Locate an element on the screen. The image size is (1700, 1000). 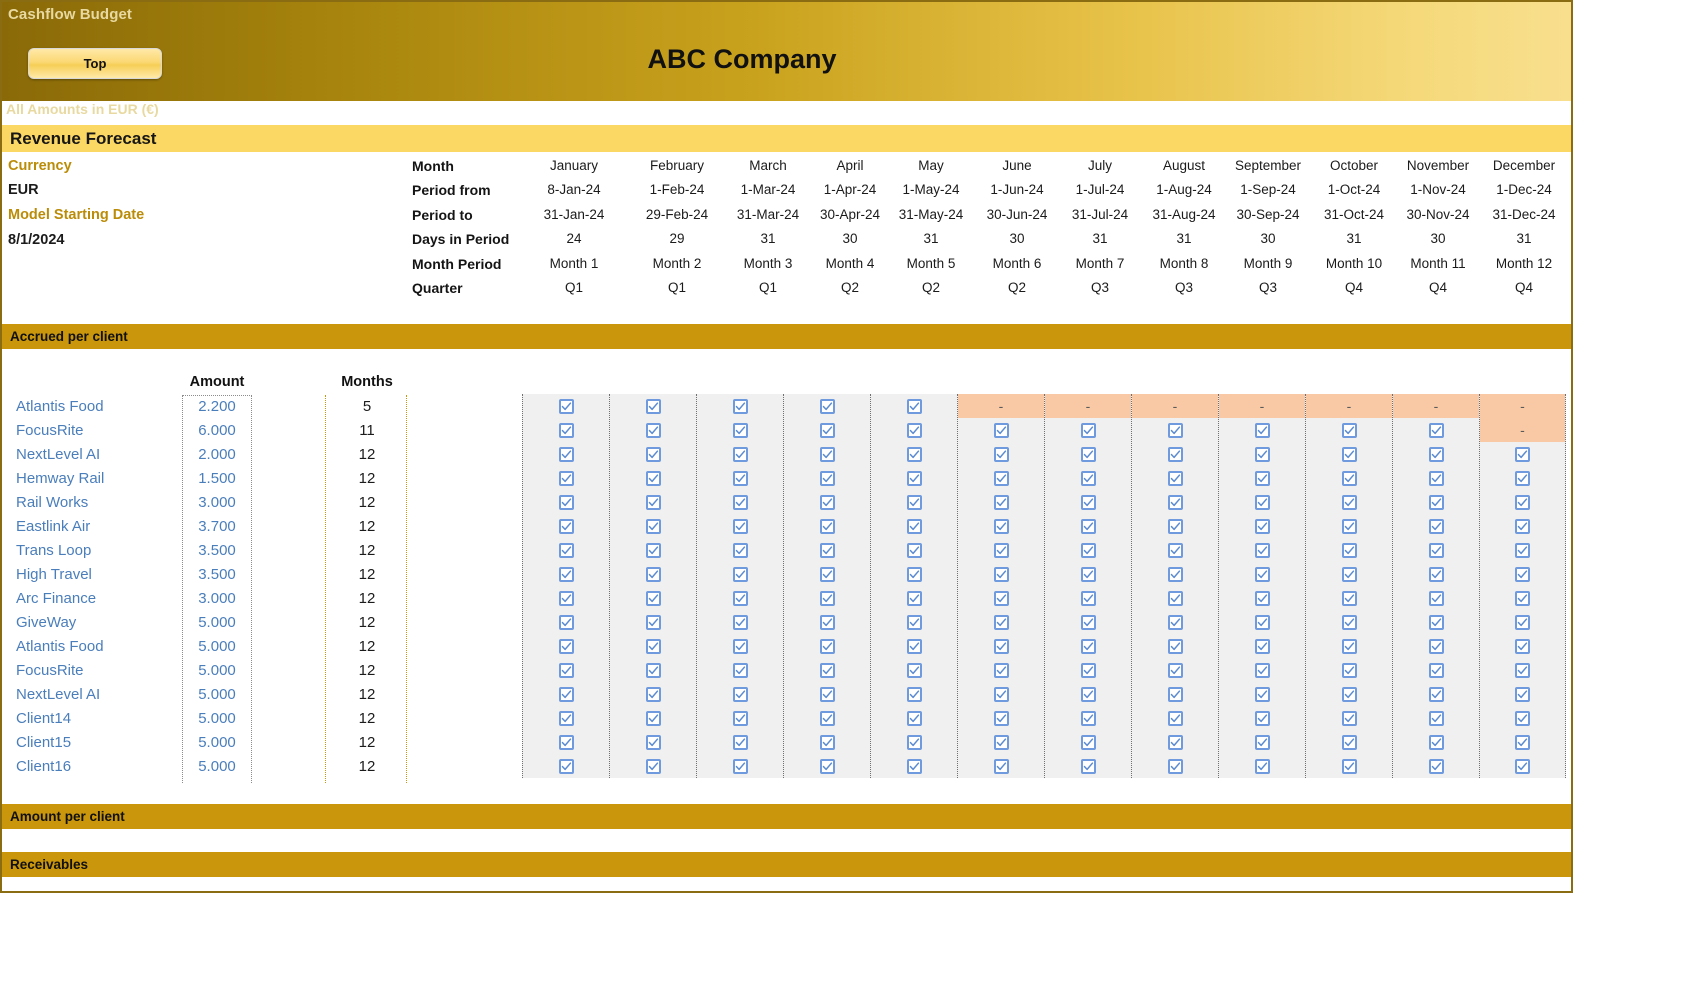
client-amount-cell: 1.500 is located at coordinates (217, 478).